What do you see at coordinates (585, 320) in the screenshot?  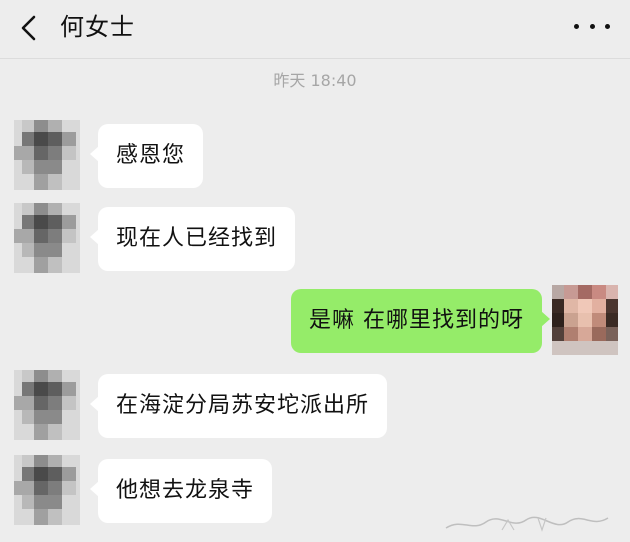 I see `my-avatar` at bounding box center [585, 320].